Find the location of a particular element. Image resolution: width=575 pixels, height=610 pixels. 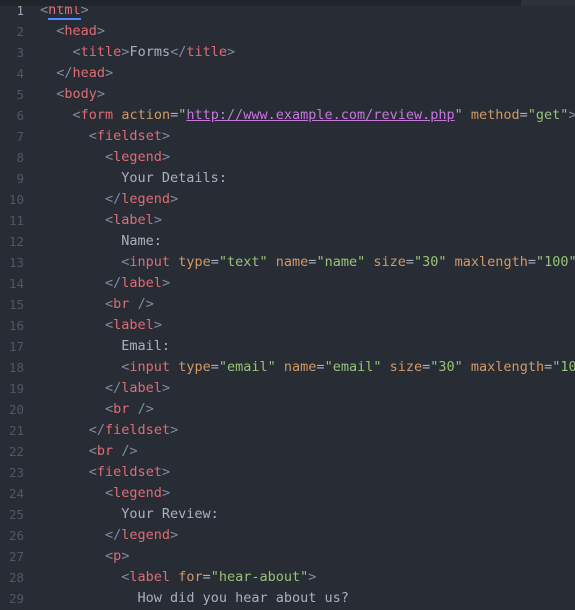

code-line: 11 <label> is located at coordinates (287, 220).